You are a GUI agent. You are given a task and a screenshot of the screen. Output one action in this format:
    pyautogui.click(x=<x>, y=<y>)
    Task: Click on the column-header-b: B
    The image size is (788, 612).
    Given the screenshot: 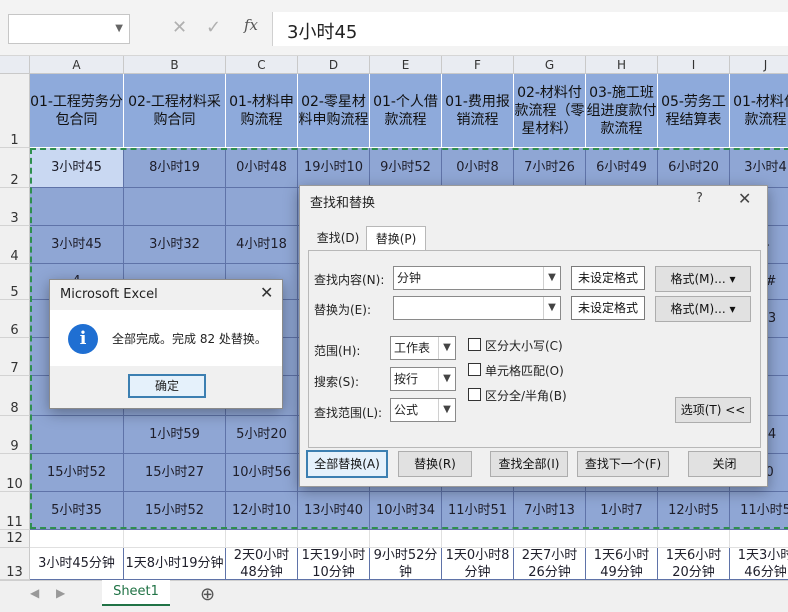 What is the action you would take?
    pyautogui.click(x=175, y=65)
    